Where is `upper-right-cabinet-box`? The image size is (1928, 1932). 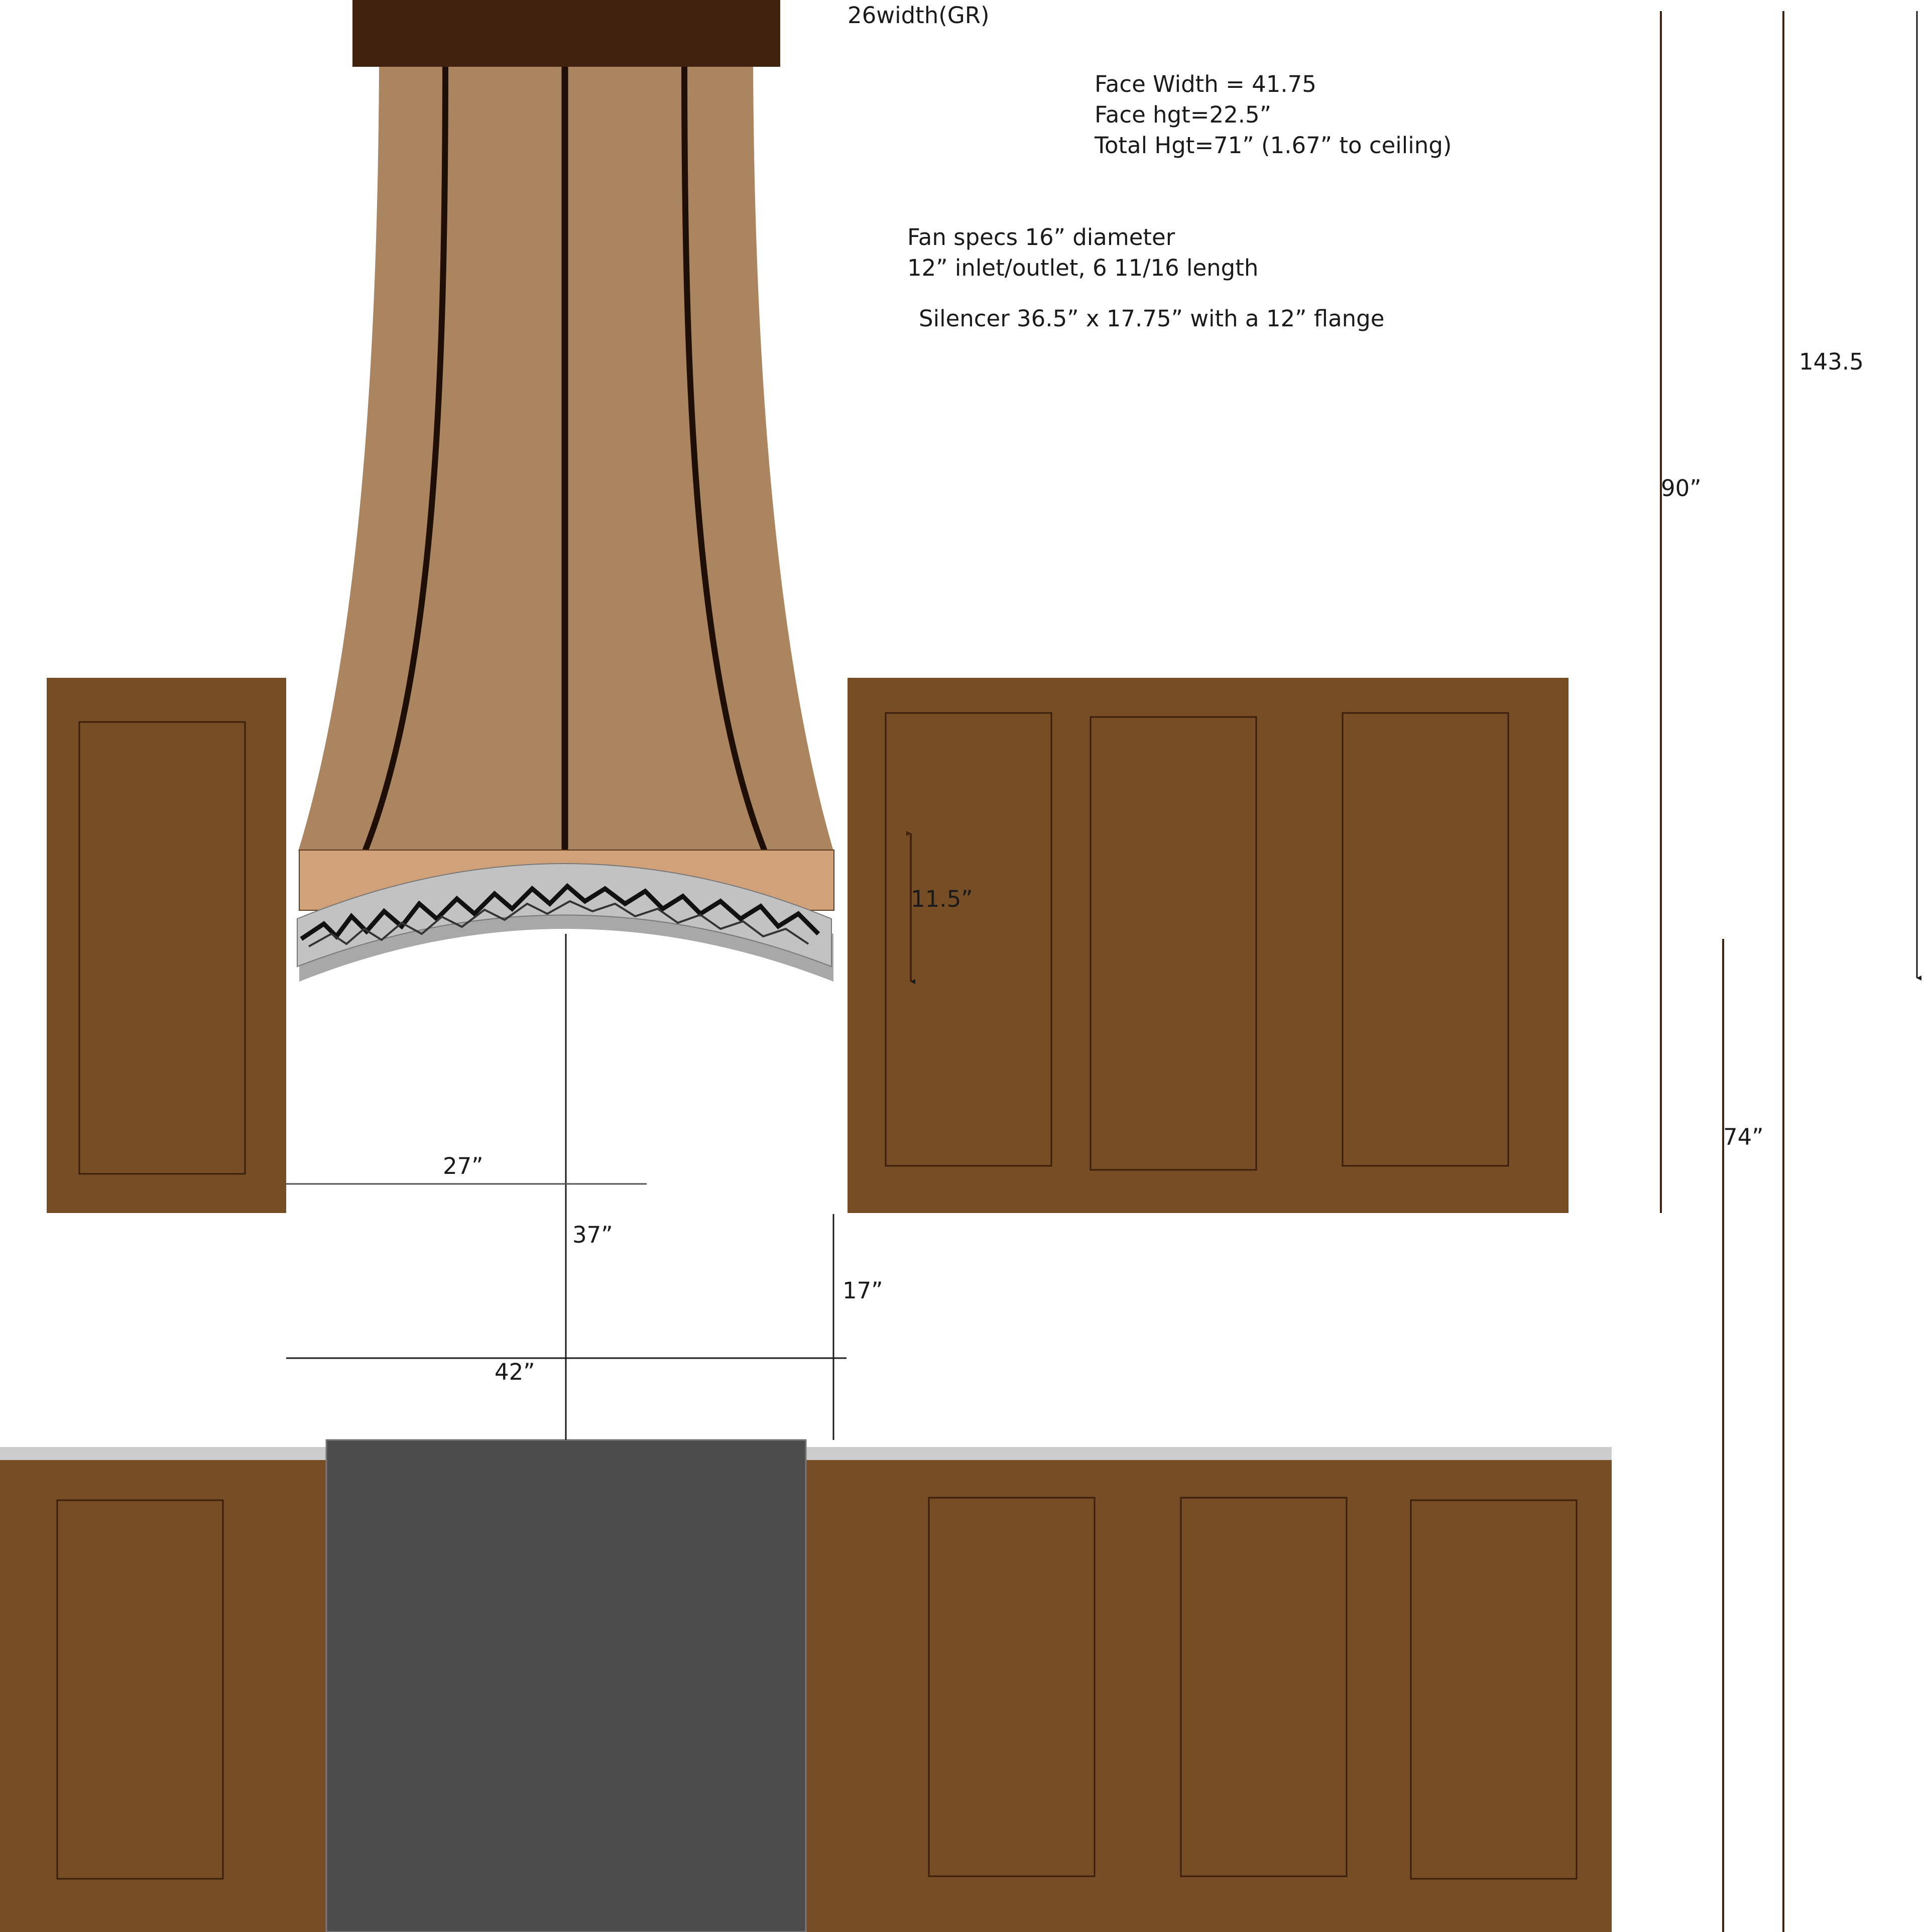
upper-right-cabinet-box is located at coordinates (1208, 945).